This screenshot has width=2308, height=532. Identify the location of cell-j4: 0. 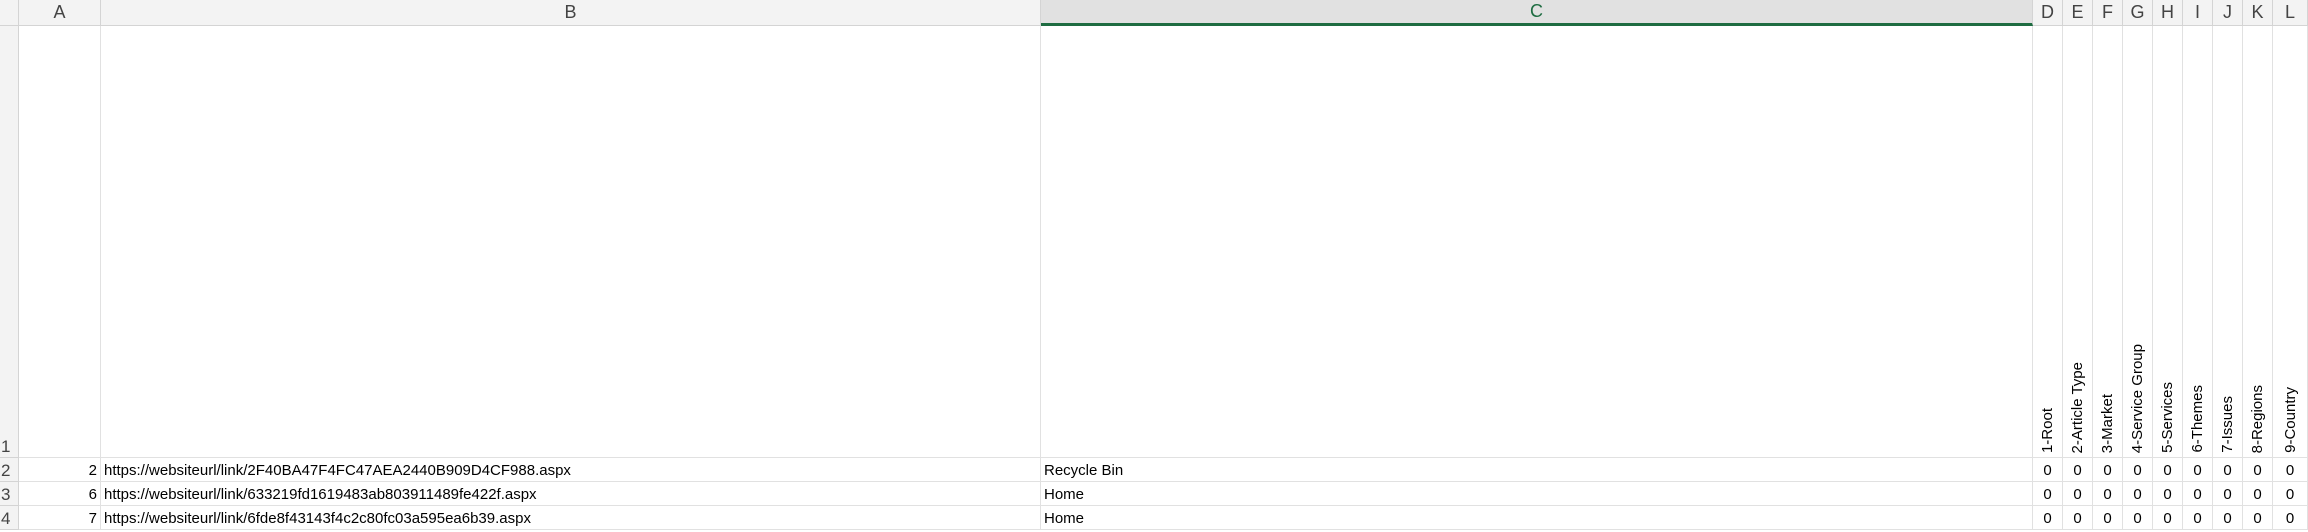
(2228, 518).